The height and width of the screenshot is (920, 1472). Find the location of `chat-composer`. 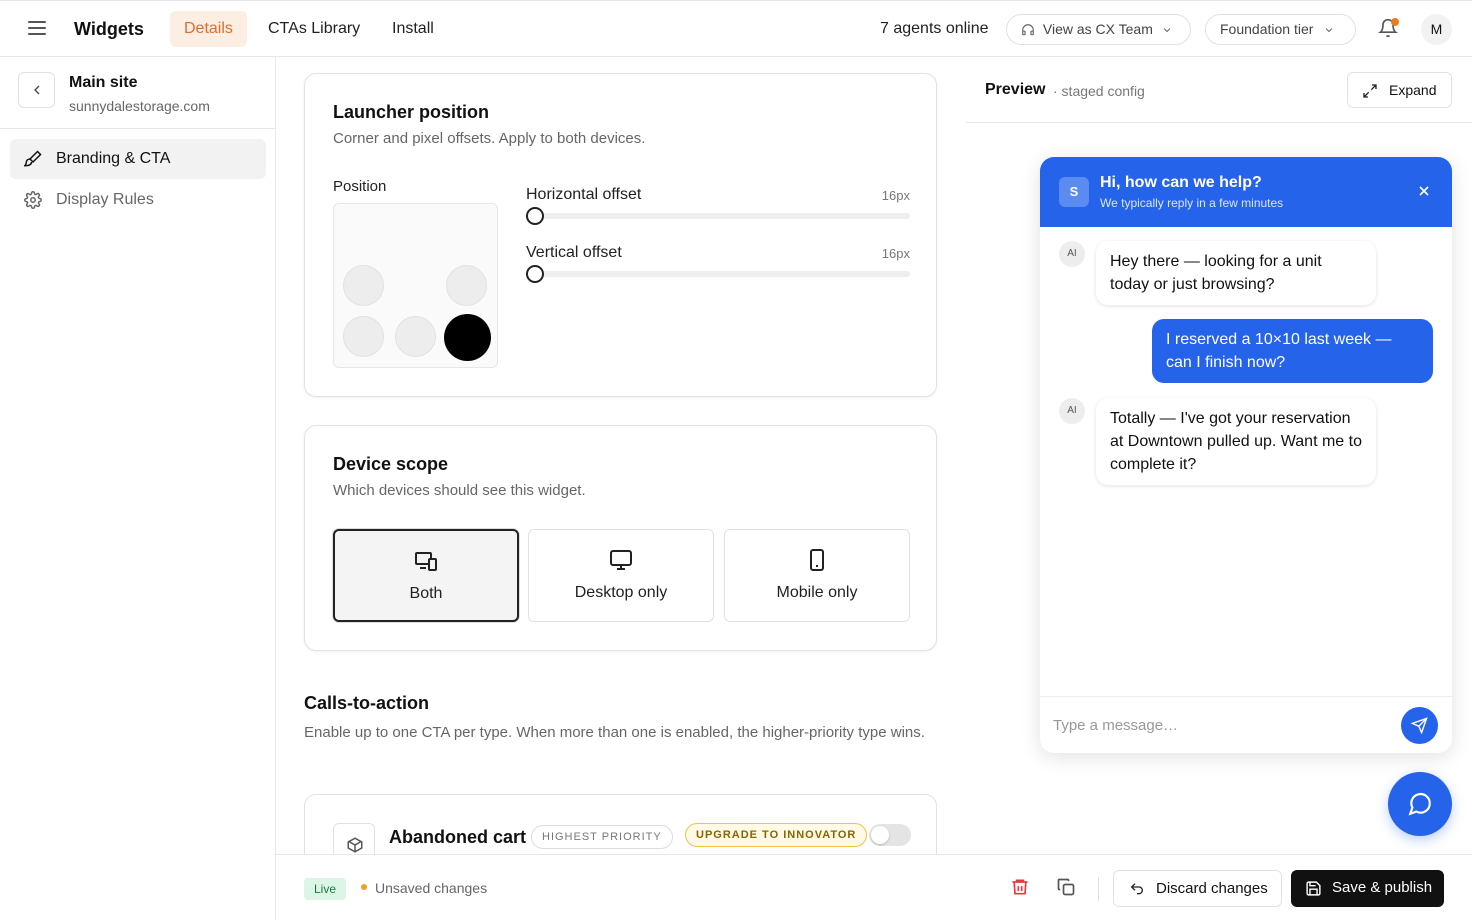

chat-composer is located at coordinates (1246, 724).